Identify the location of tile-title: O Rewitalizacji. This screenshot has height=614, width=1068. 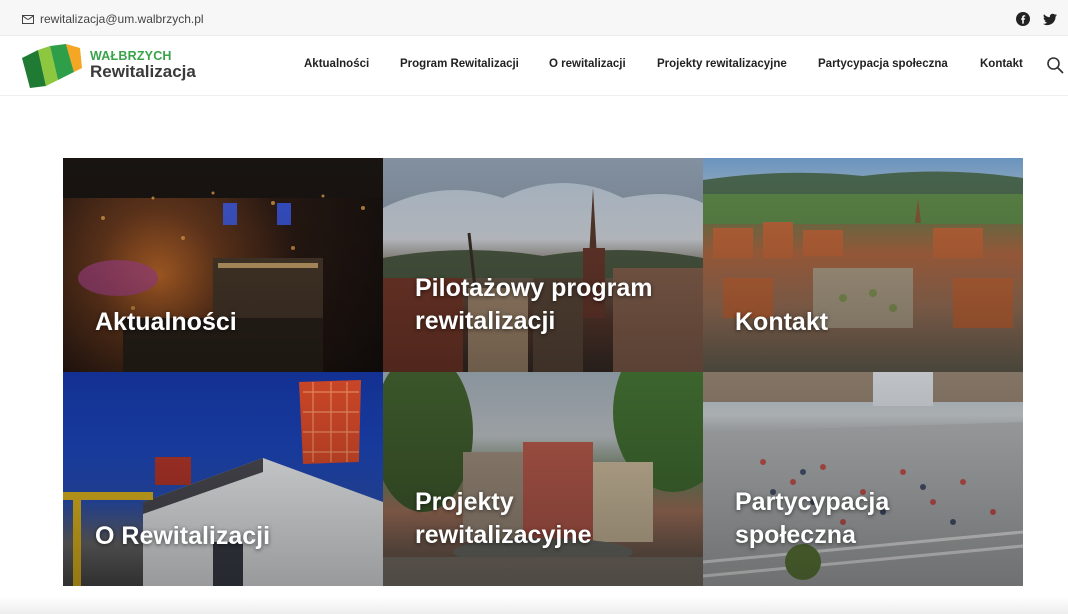
(183, 536).